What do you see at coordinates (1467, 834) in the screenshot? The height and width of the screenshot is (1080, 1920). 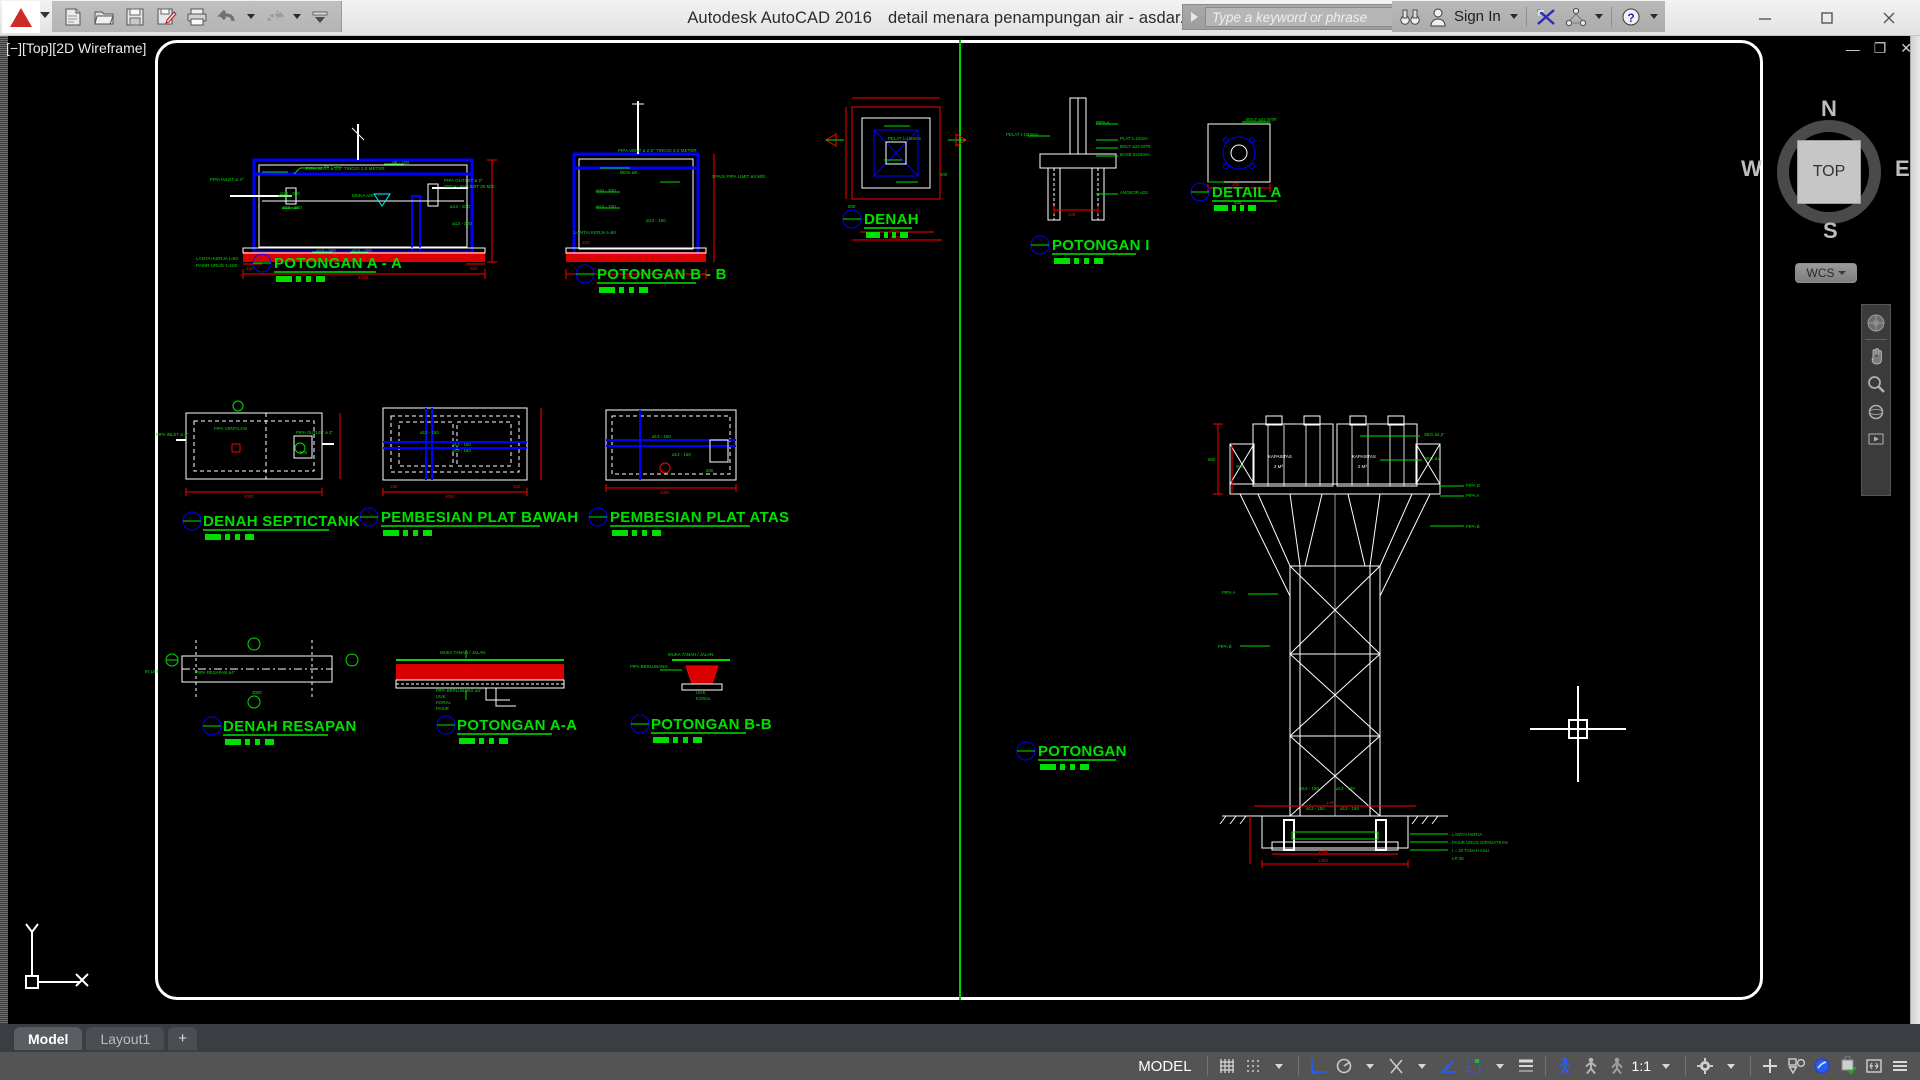 I see `svg-text: LANTAI KERJA` at bounding box center [1467, 834].